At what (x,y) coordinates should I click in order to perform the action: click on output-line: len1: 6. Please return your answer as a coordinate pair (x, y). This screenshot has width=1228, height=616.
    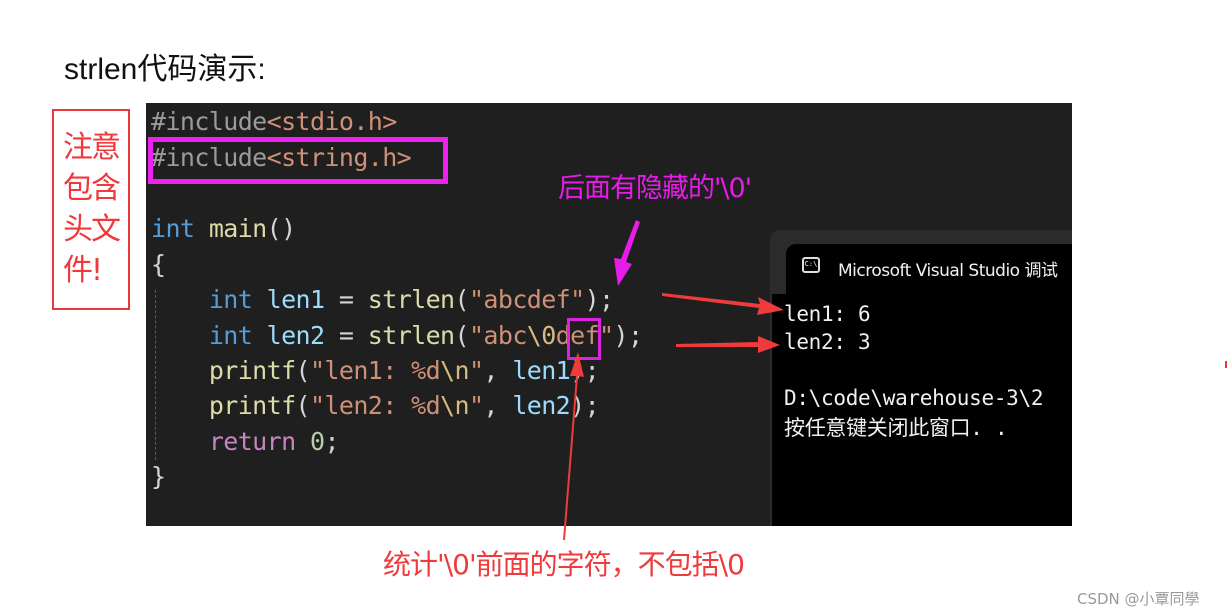
    Looking at the image, I should click on (827, 314).